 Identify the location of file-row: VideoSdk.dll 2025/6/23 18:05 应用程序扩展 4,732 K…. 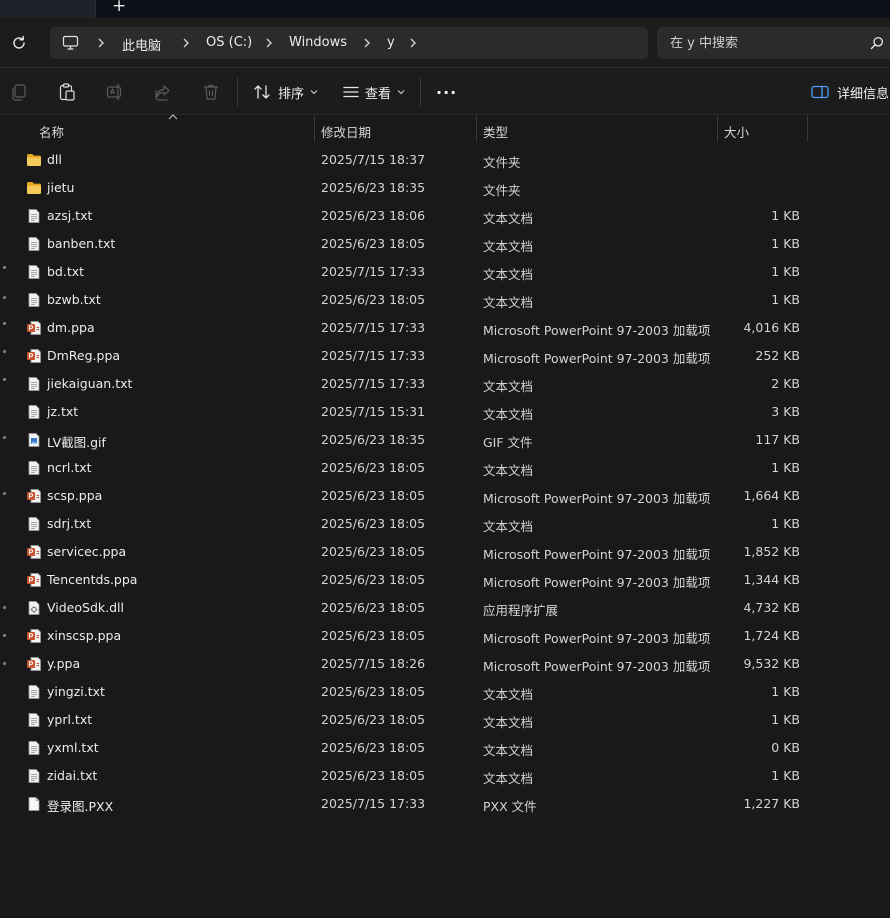
(445, 608).